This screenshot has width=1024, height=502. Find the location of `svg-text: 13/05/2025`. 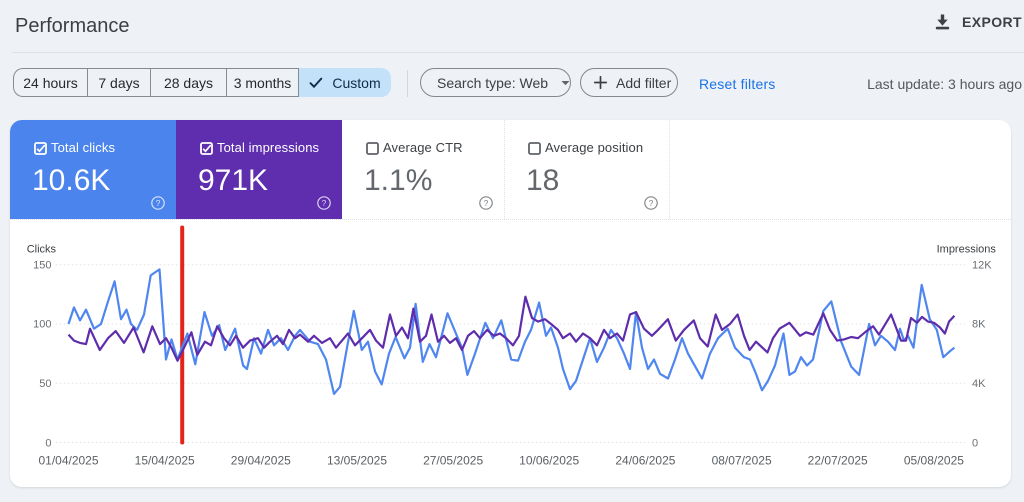

svg-text: 13/05/2025 is located at coordinates (357, 461).